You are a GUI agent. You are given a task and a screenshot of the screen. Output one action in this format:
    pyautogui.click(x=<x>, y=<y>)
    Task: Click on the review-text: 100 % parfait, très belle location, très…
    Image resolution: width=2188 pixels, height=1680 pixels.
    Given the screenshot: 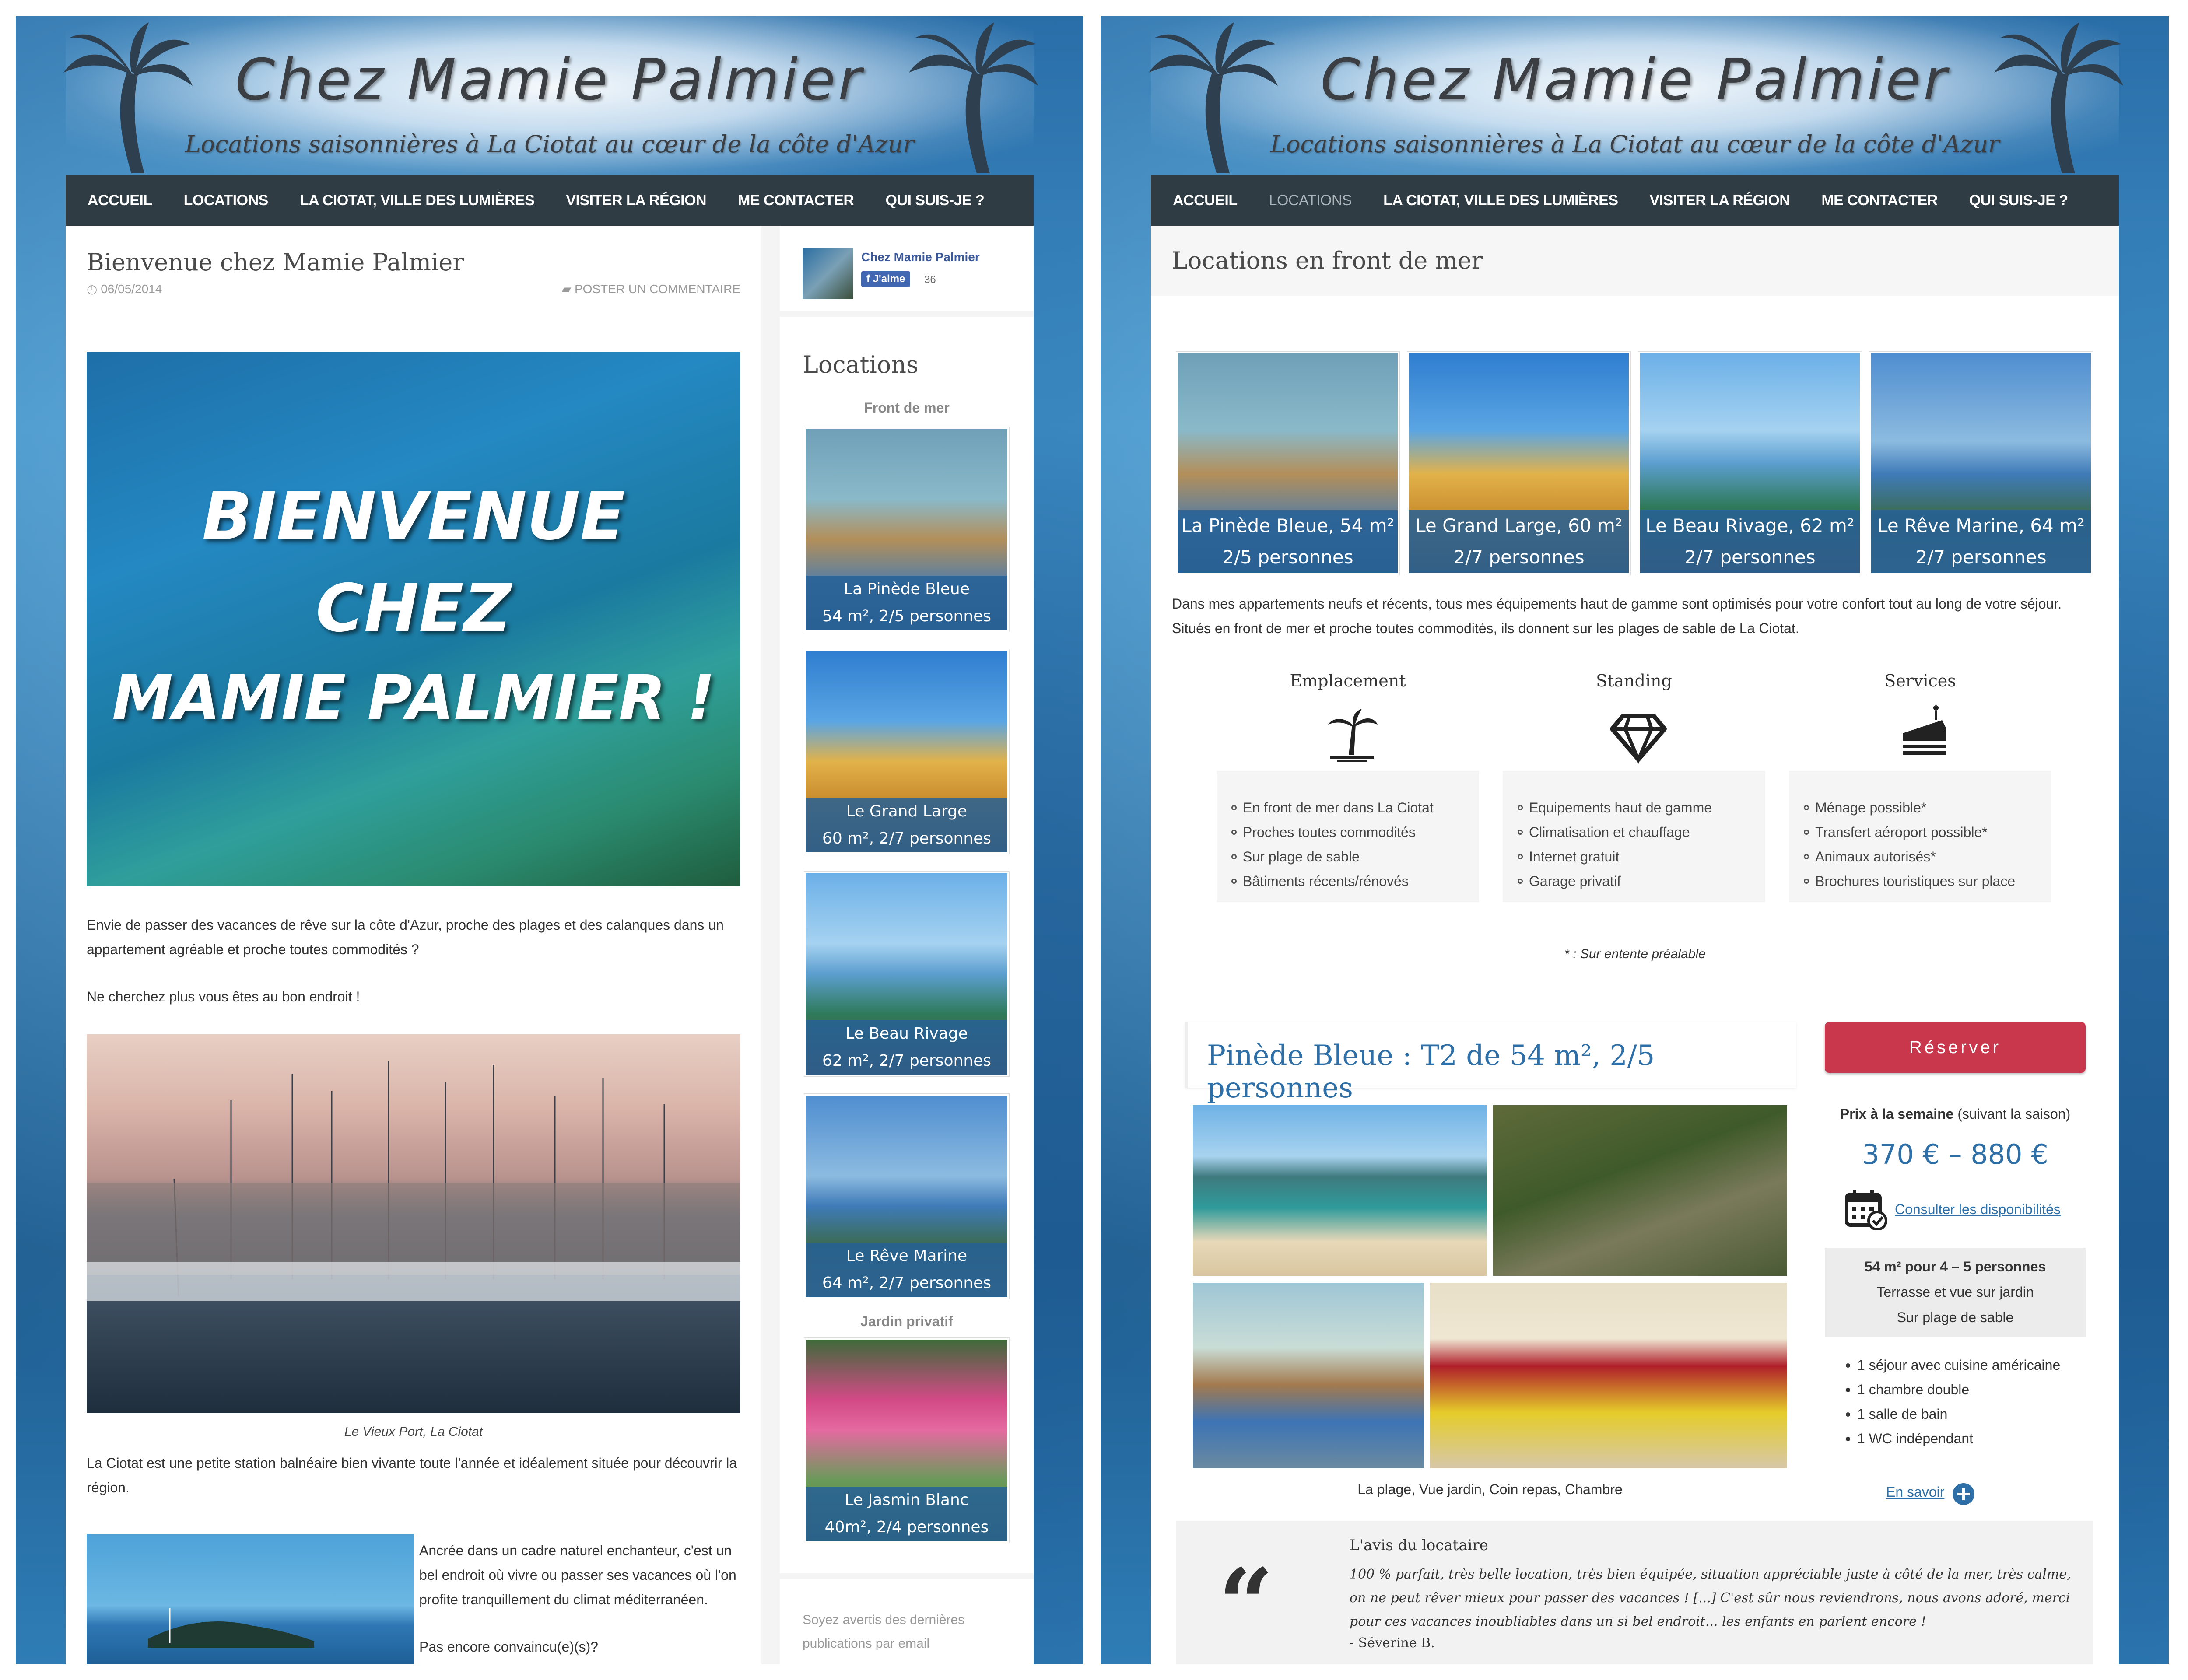 What is the action you would take?
    pyautogui.click(x=1710, y=1598)
    